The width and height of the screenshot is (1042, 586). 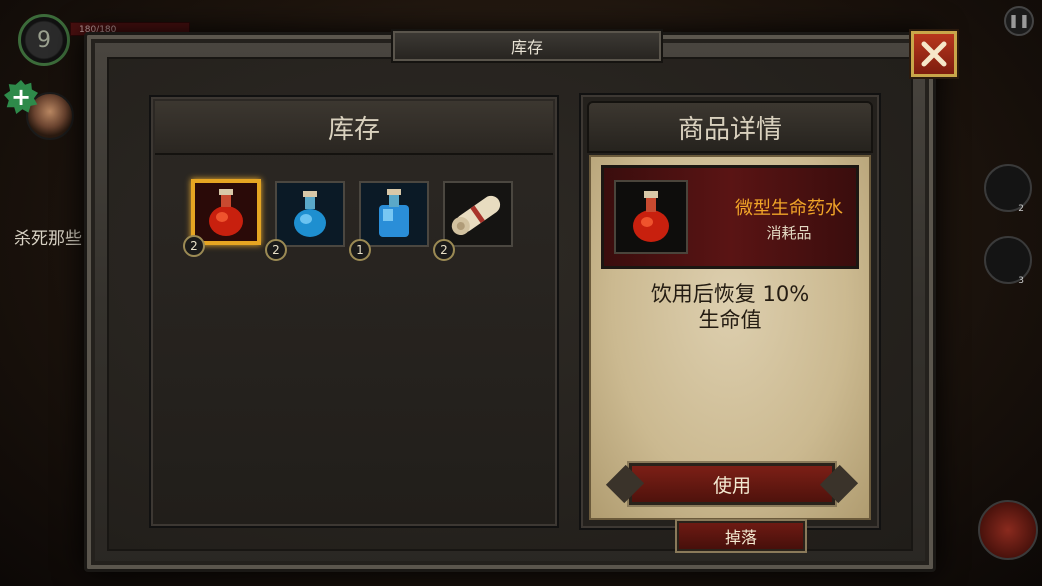 What do you see at coordinates (729, 129) in the screenshot?
I see `item-detail-header-text: 商品详情` at bounding box center [729, 129].